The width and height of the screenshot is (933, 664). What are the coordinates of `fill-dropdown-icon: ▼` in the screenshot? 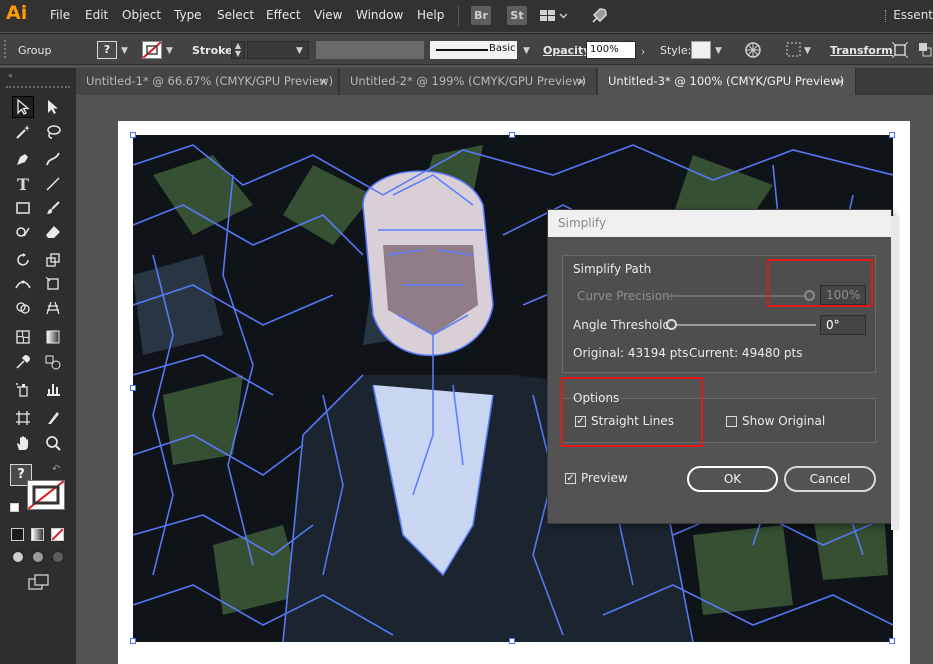 It's located at (124, 51).